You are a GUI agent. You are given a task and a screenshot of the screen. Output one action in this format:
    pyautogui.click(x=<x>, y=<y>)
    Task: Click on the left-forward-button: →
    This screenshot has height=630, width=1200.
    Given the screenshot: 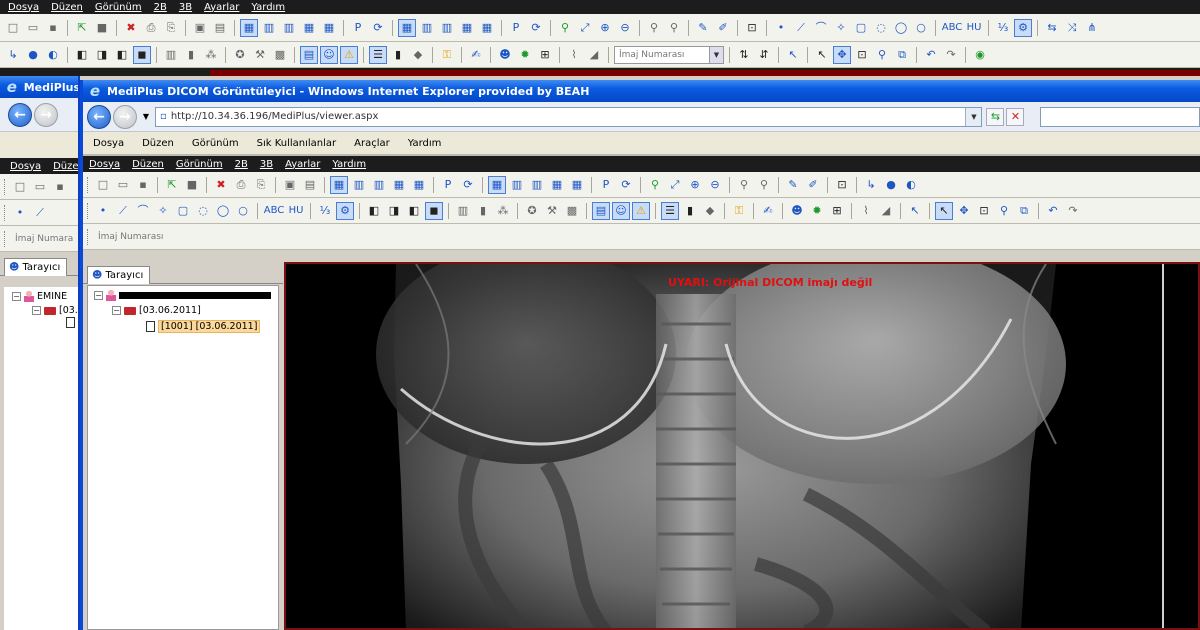 What is the action you would take?
    pyautogui.click(x=46, y=114)
    